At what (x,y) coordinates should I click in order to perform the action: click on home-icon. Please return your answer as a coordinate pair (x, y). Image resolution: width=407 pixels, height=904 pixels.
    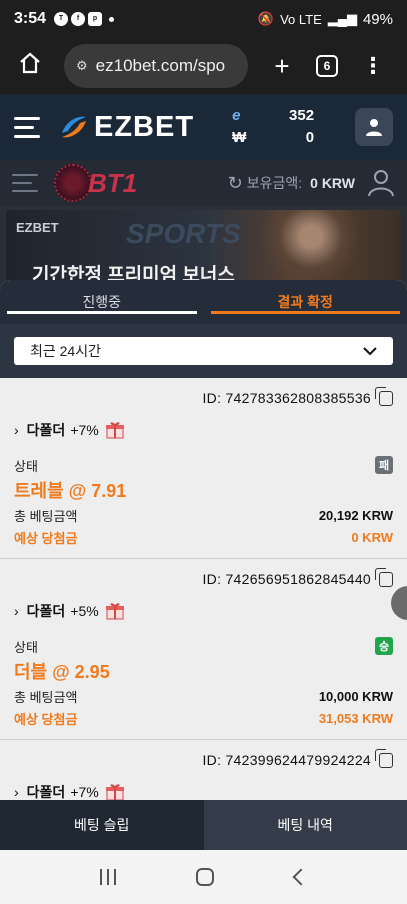
    Looking at the image, I should click on (30, 66).